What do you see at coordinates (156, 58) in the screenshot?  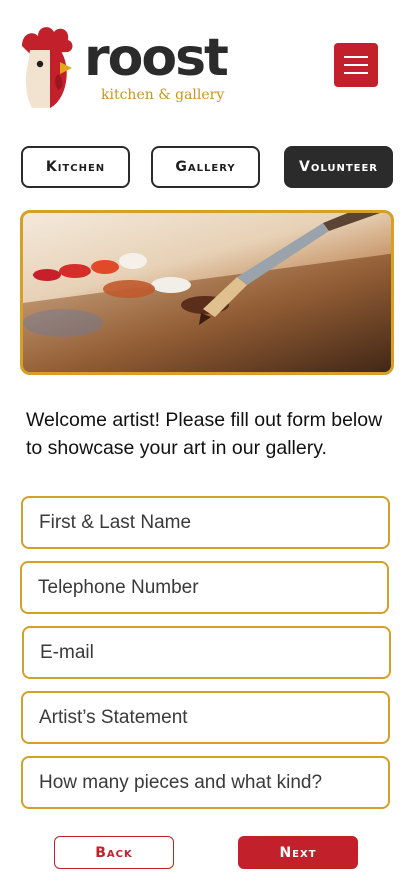 I see `brand-name: roost` at bounding box center [156, 58].